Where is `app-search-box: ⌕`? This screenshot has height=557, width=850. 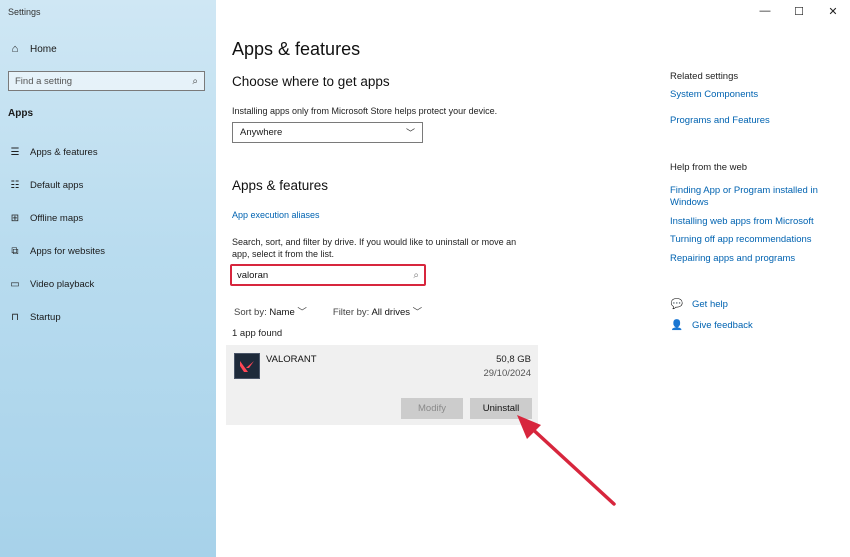 app-search-box: ⌕ is located at coordinates (328, 275).